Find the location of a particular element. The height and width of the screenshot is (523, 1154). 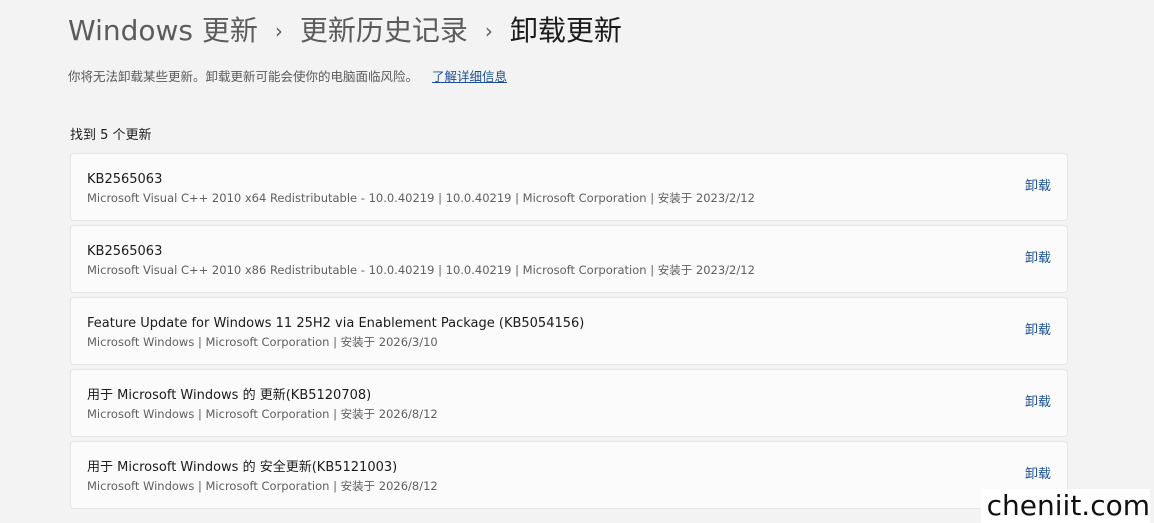

learn-more-link: 了解详细信息 is located at coordinates (469, 76).